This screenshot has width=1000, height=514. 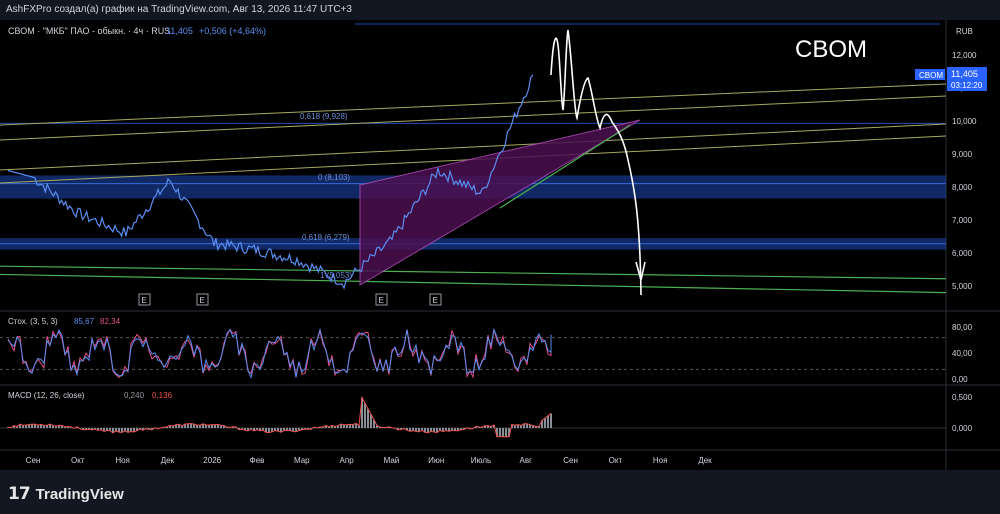 What do you see at coordinates (962, 187) in the screenshot?
I see `price-axis-label: 8,000` at bounding box center [962, 187].